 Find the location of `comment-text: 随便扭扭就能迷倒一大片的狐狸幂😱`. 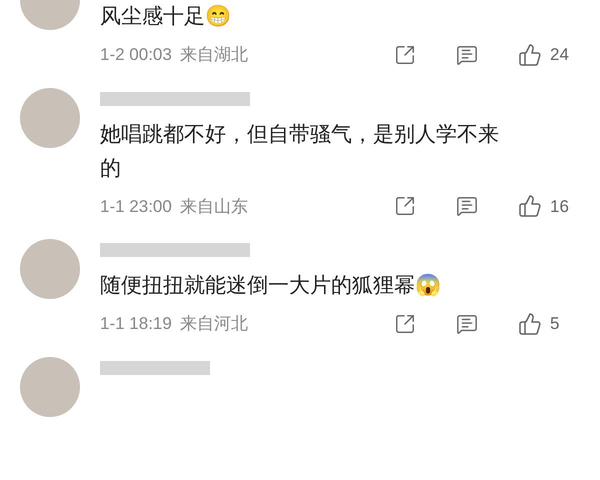

comment-text: 随便扭扭就能迷倒一大片的狐狸幂😱 is located at coordinates (271, 286).